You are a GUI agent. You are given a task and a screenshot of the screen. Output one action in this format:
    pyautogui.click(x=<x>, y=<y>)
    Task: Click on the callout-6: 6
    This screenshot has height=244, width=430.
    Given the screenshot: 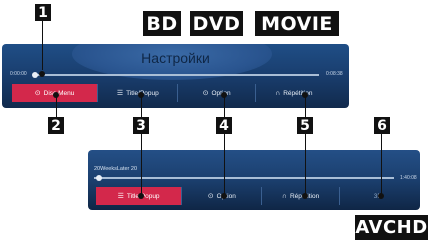 What is the action you would take?
    pyautogui.click(x=382, y=125)
    